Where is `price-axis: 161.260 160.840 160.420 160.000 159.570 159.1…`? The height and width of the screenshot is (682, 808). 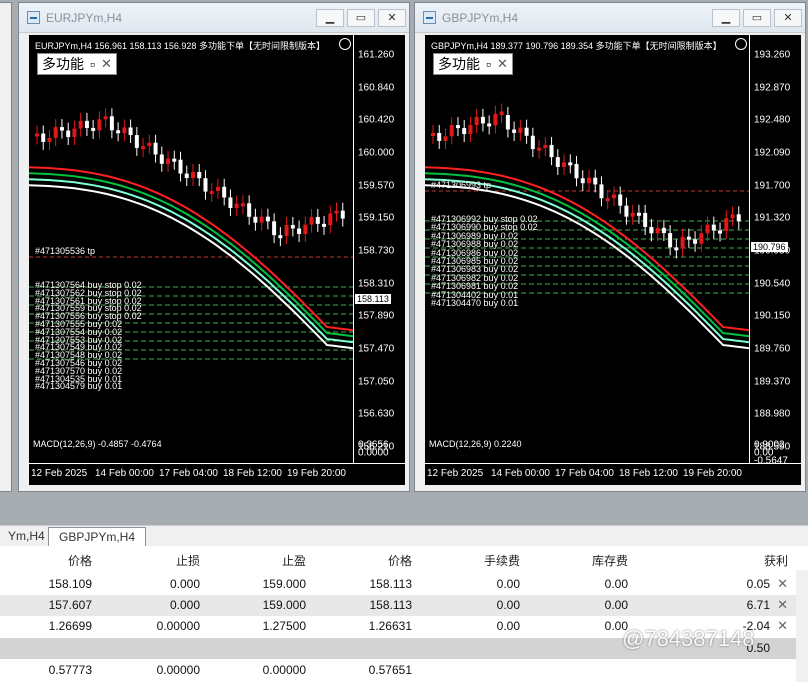 price-axis: 161.260 160.840 160.420 160.000 159.570 159.1… is located at coordinates (379, 249).